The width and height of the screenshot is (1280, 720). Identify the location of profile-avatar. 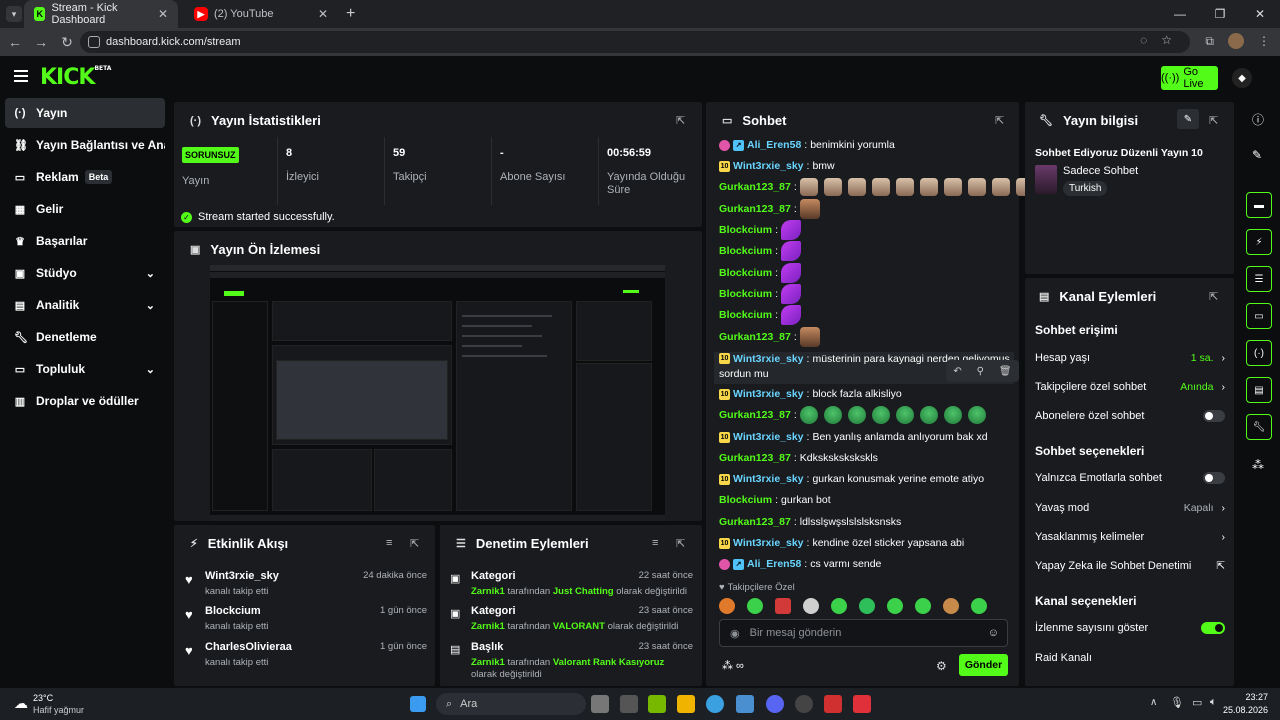
(1236, 41).